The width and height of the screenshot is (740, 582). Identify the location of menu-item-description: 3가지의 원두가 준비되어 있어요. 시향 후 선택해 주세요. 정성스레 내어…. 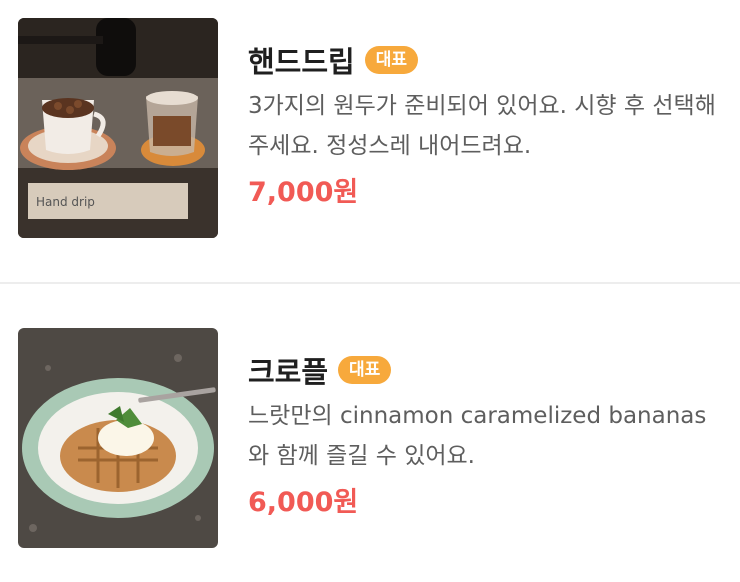
(482, 126).